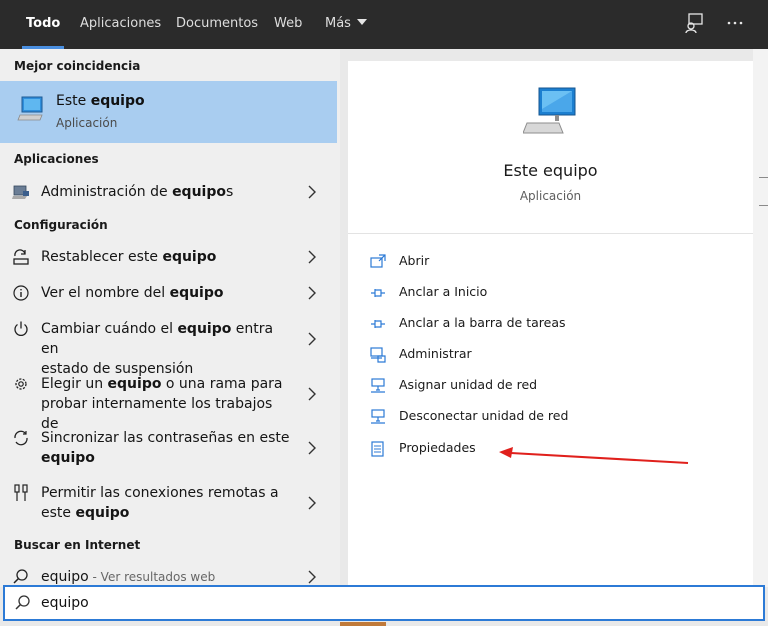  I want to click on action-label: Abrir, so click(414, 260).